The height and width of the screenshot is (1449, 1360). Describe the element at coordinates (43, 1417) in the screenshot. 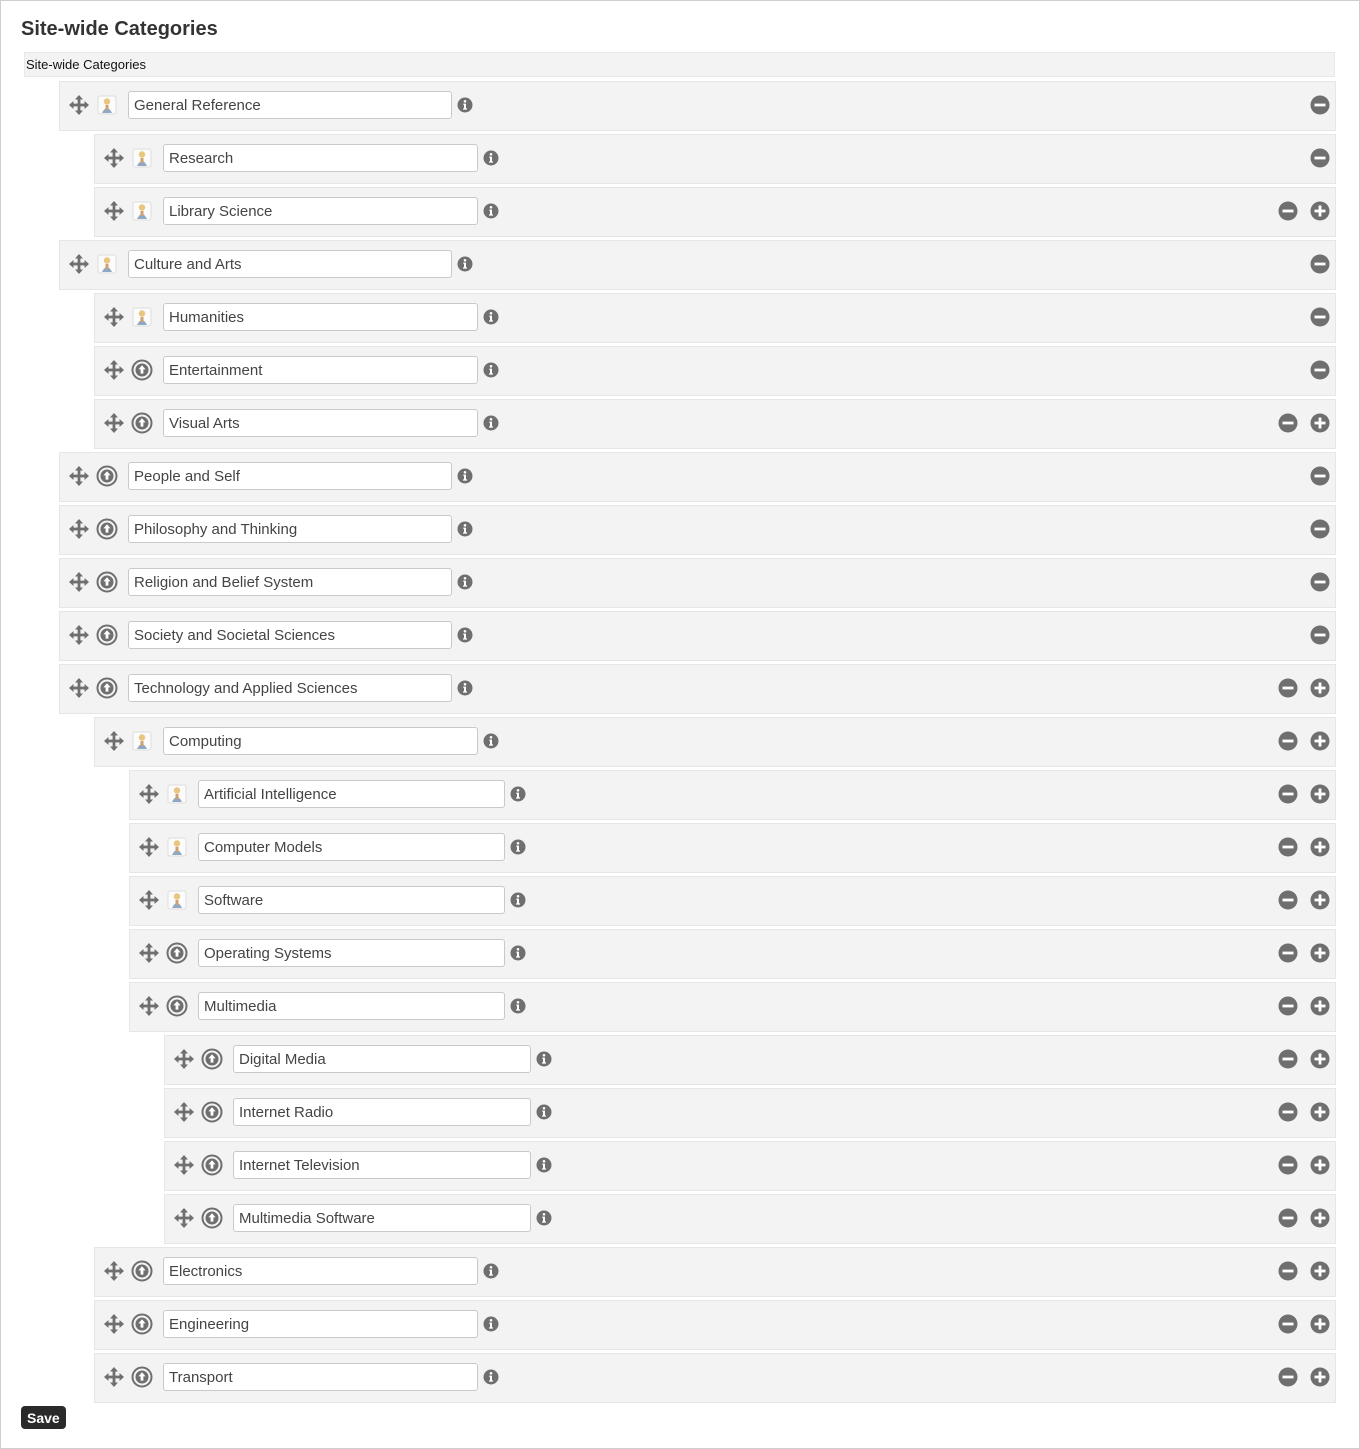

I see `save-button: Save` at that location.